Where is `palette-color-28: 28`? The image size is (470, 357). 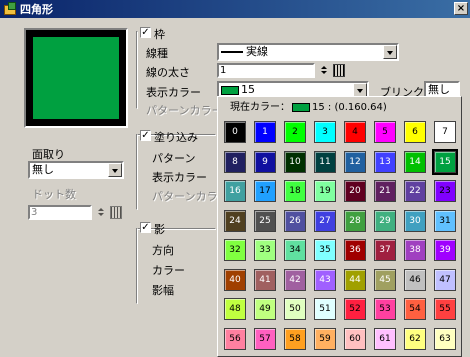 palette-color-28: 28 is located at coordinates (355, 220).